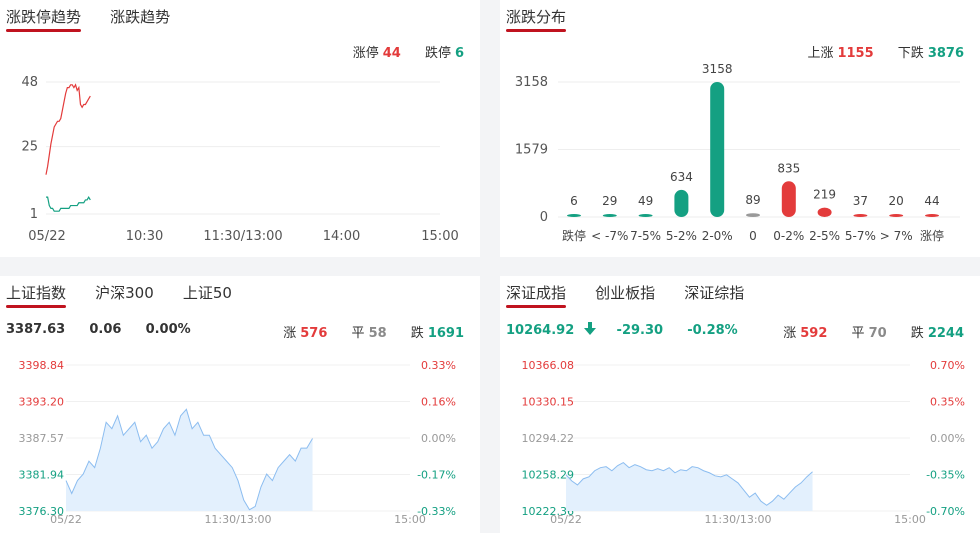  Describe the element at coordinates (860, 201) in the screenshot. I see `bar-value-label: 37` at that location.